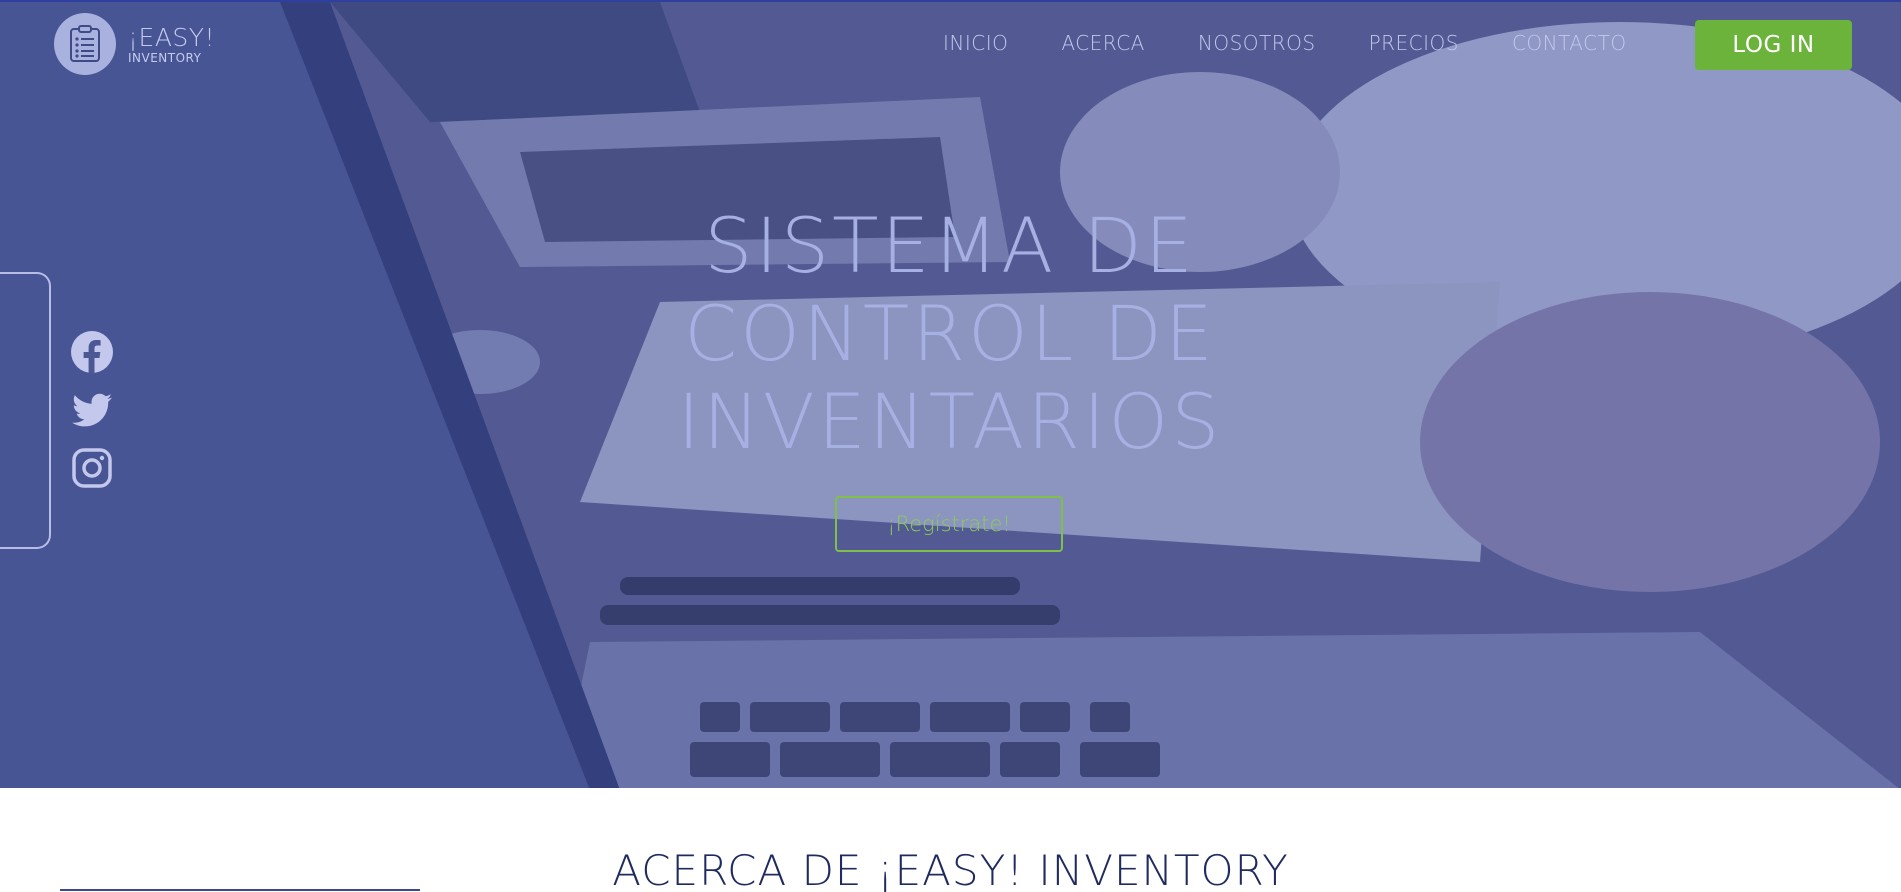 This screenshot has height=892, width=1901. What do you see at coordinates (1102, 43) in the screenshot?
I see `nav-item-acerca: ACERCA` at bounding box center [1102, 43].